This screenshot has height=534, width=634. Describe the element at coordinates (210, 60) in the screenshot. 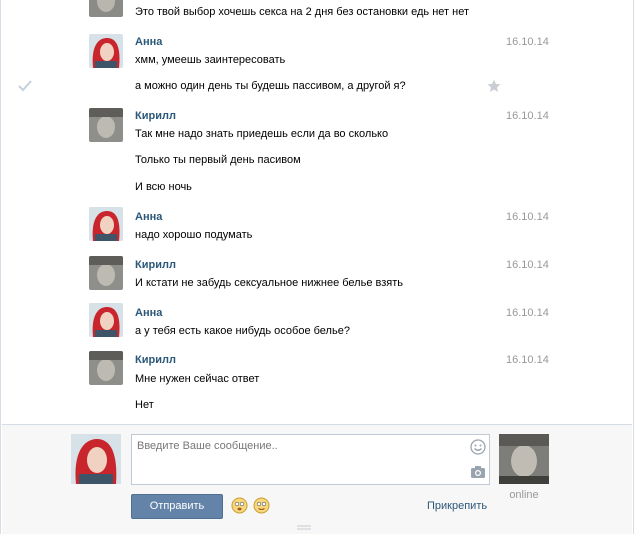

I see `message-text: хмм, умеешь заинтересовать` at that location.